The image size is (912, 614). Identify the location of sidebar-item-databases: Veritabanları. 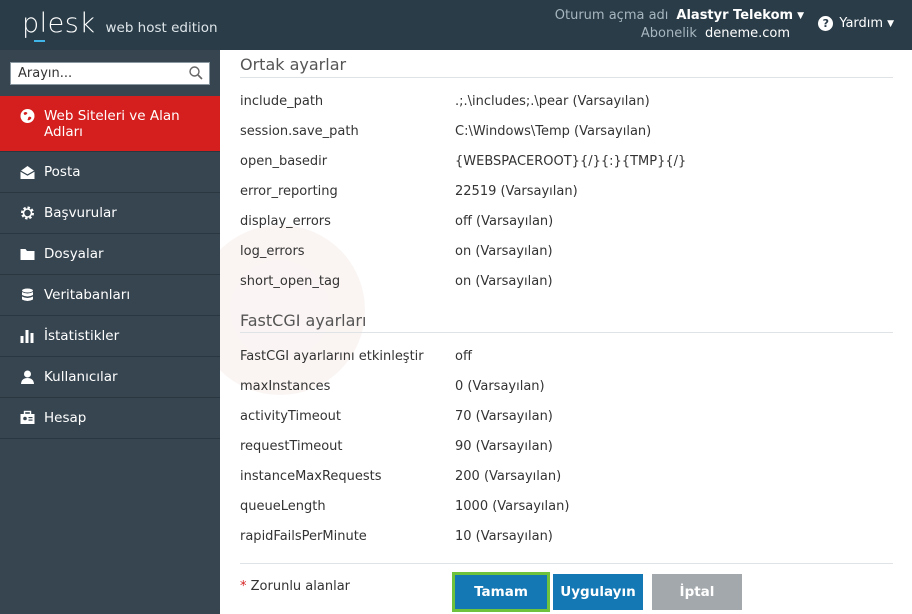
(110, 295).